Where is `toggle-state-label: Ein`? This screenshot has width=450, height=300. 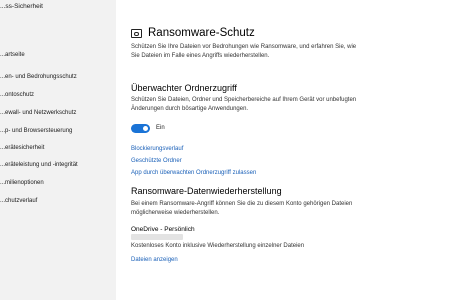
toggle-state-label: Ein is located at coordinates (160, 128).